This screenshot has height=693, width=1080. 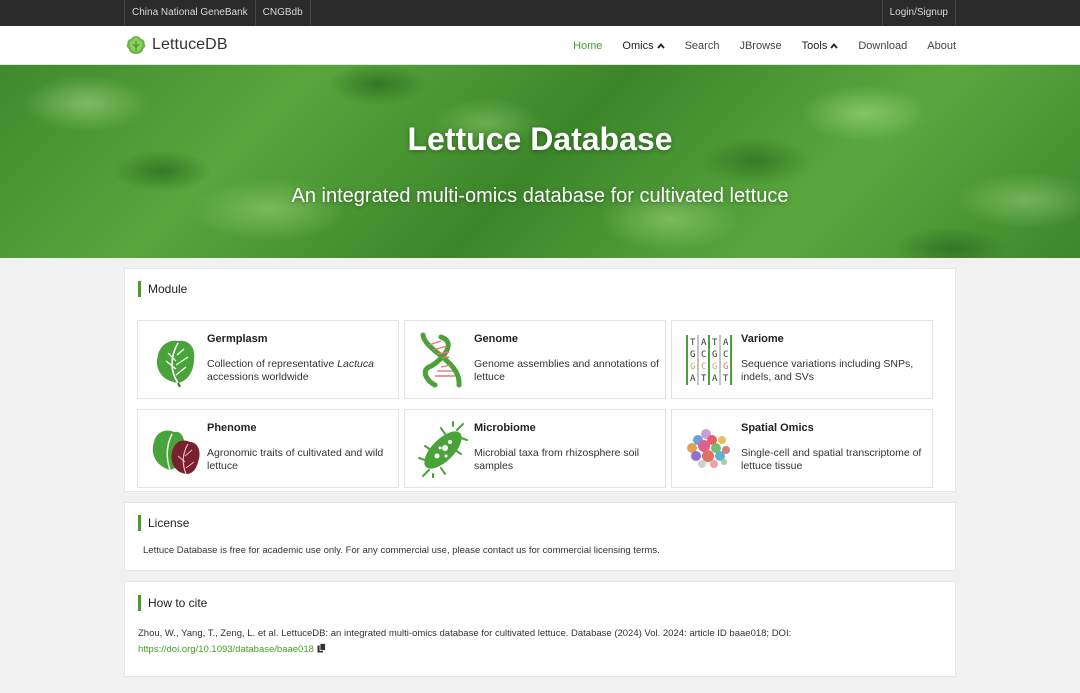 I want to click on nav-download-label: Download, so click(x=883, y=45).